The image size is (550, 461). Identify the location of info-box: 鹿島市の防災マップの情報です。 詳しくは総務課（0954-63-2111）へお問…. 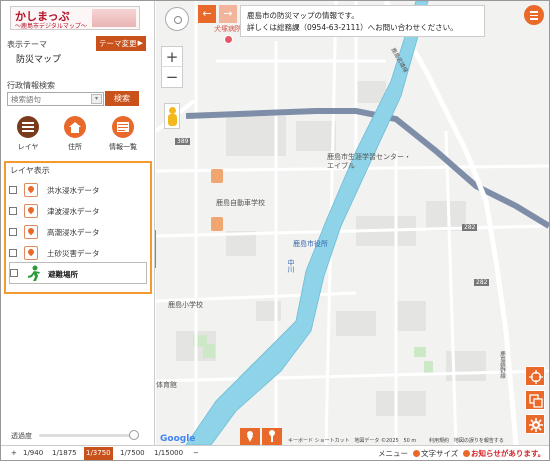
(362, 21).